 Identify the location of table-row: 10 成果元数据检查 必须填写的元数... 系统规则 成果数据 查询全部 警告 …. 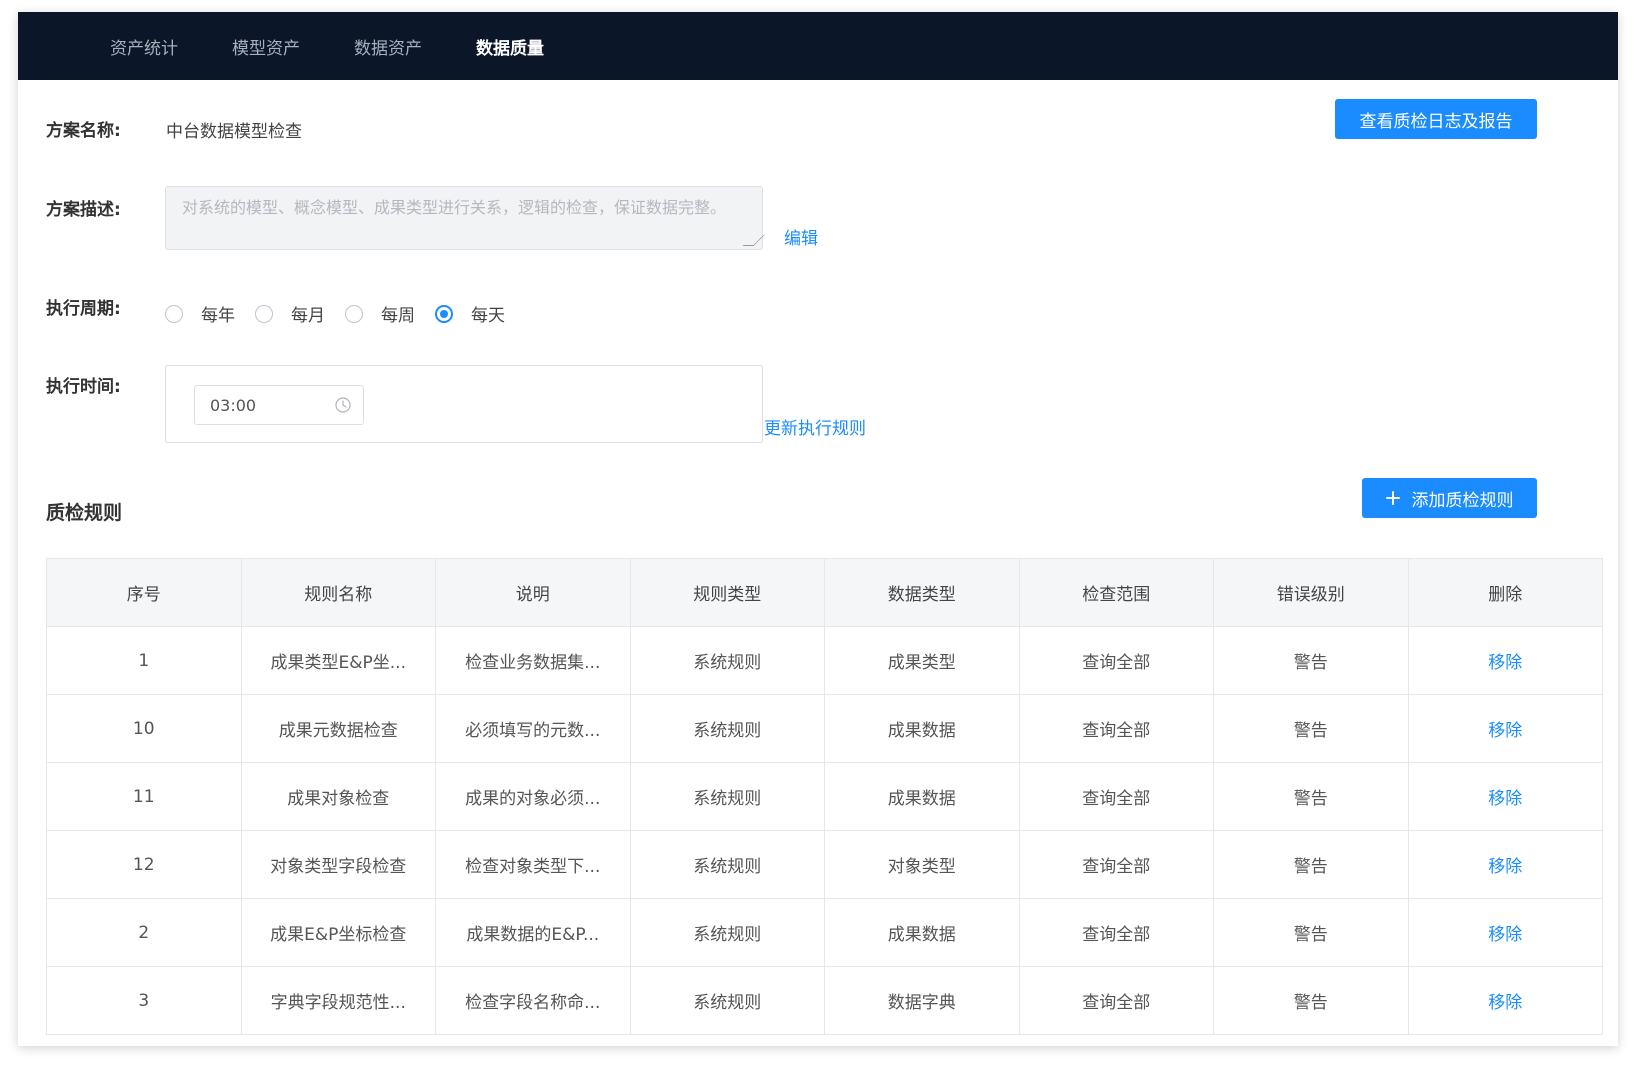
(824, 728).